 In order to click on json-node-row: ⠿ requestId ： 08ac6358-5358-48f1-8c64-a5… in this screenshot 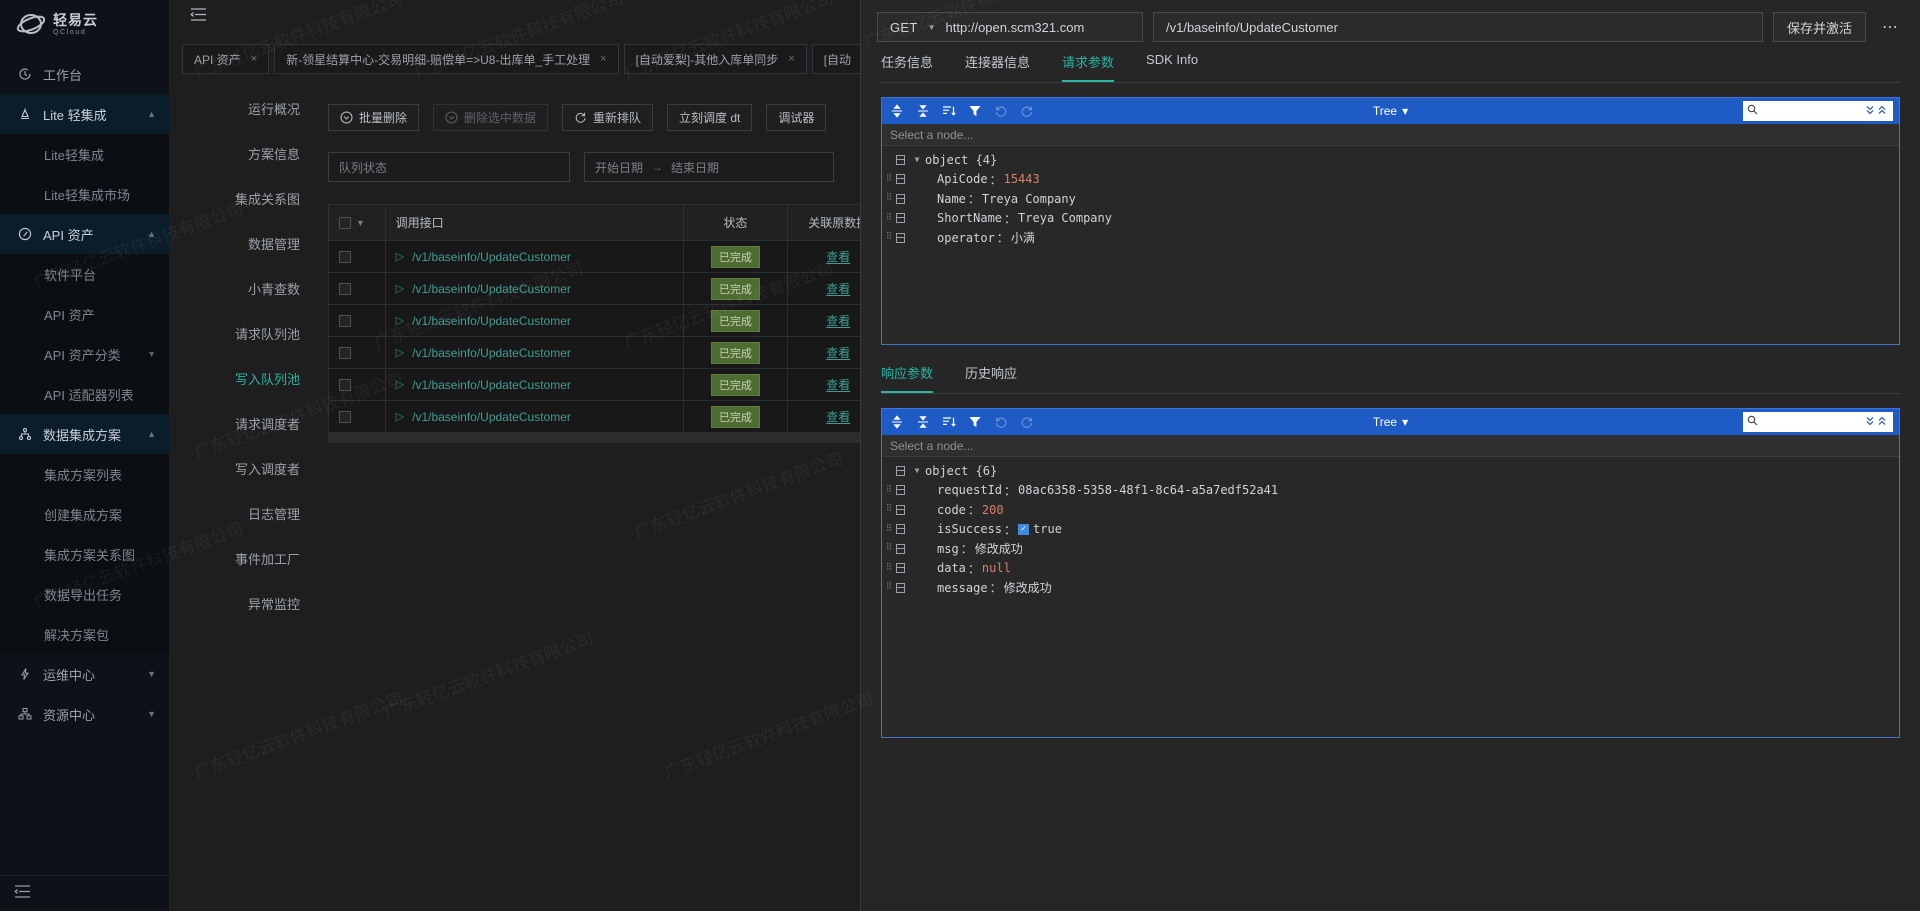, I will do `click(1390, 491)`.